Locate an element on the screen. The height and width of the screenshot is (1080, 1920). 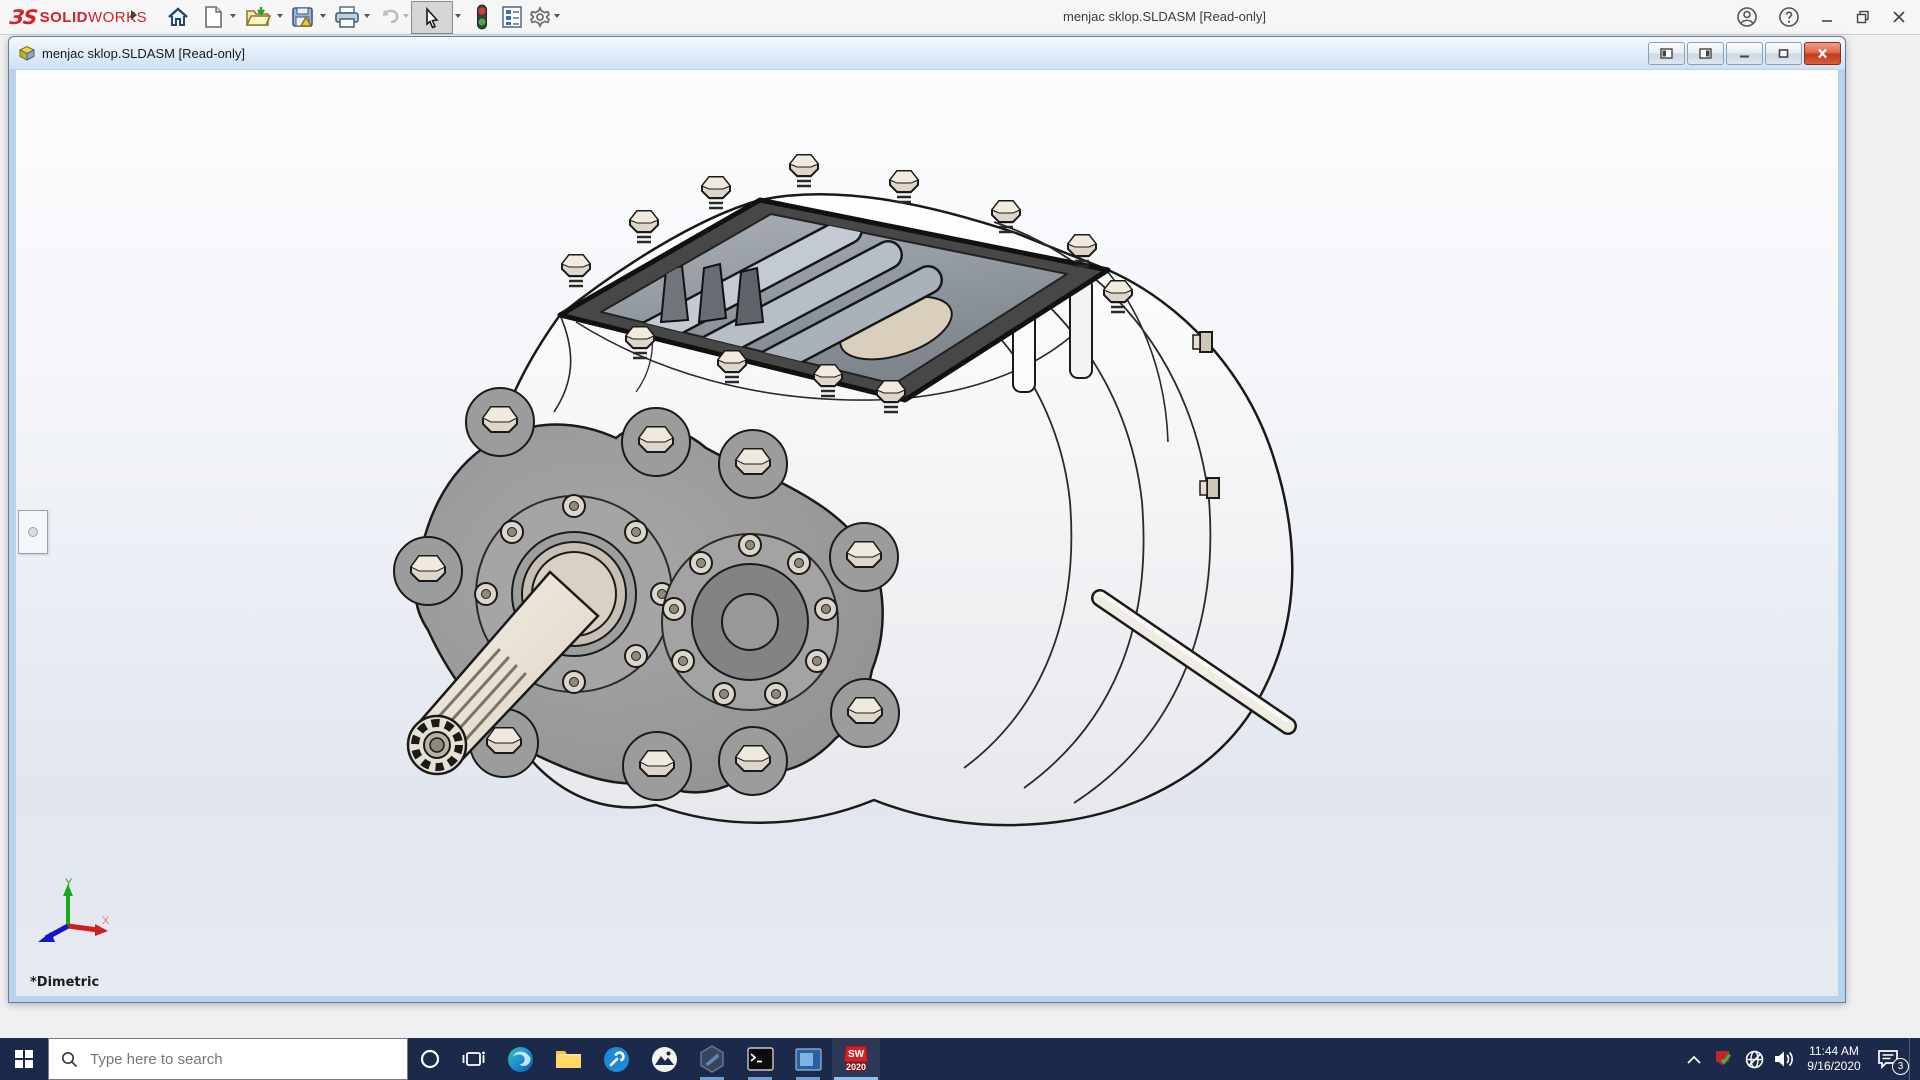
account-button is located at coordinates (1747, 17).